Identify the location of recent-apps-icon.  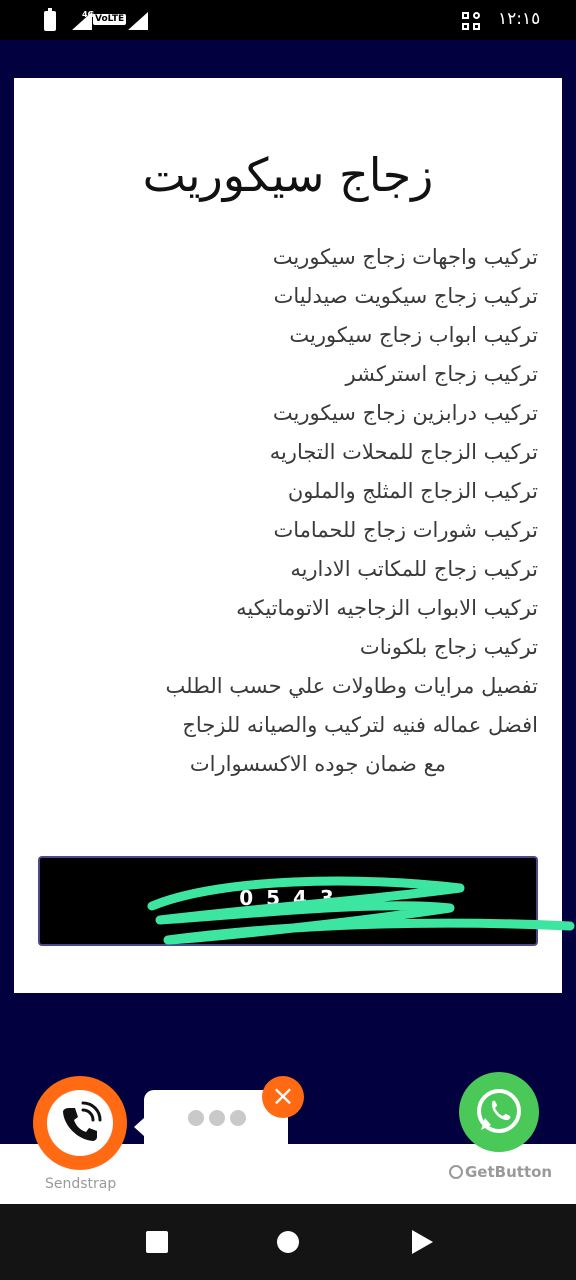
(157, 1242).